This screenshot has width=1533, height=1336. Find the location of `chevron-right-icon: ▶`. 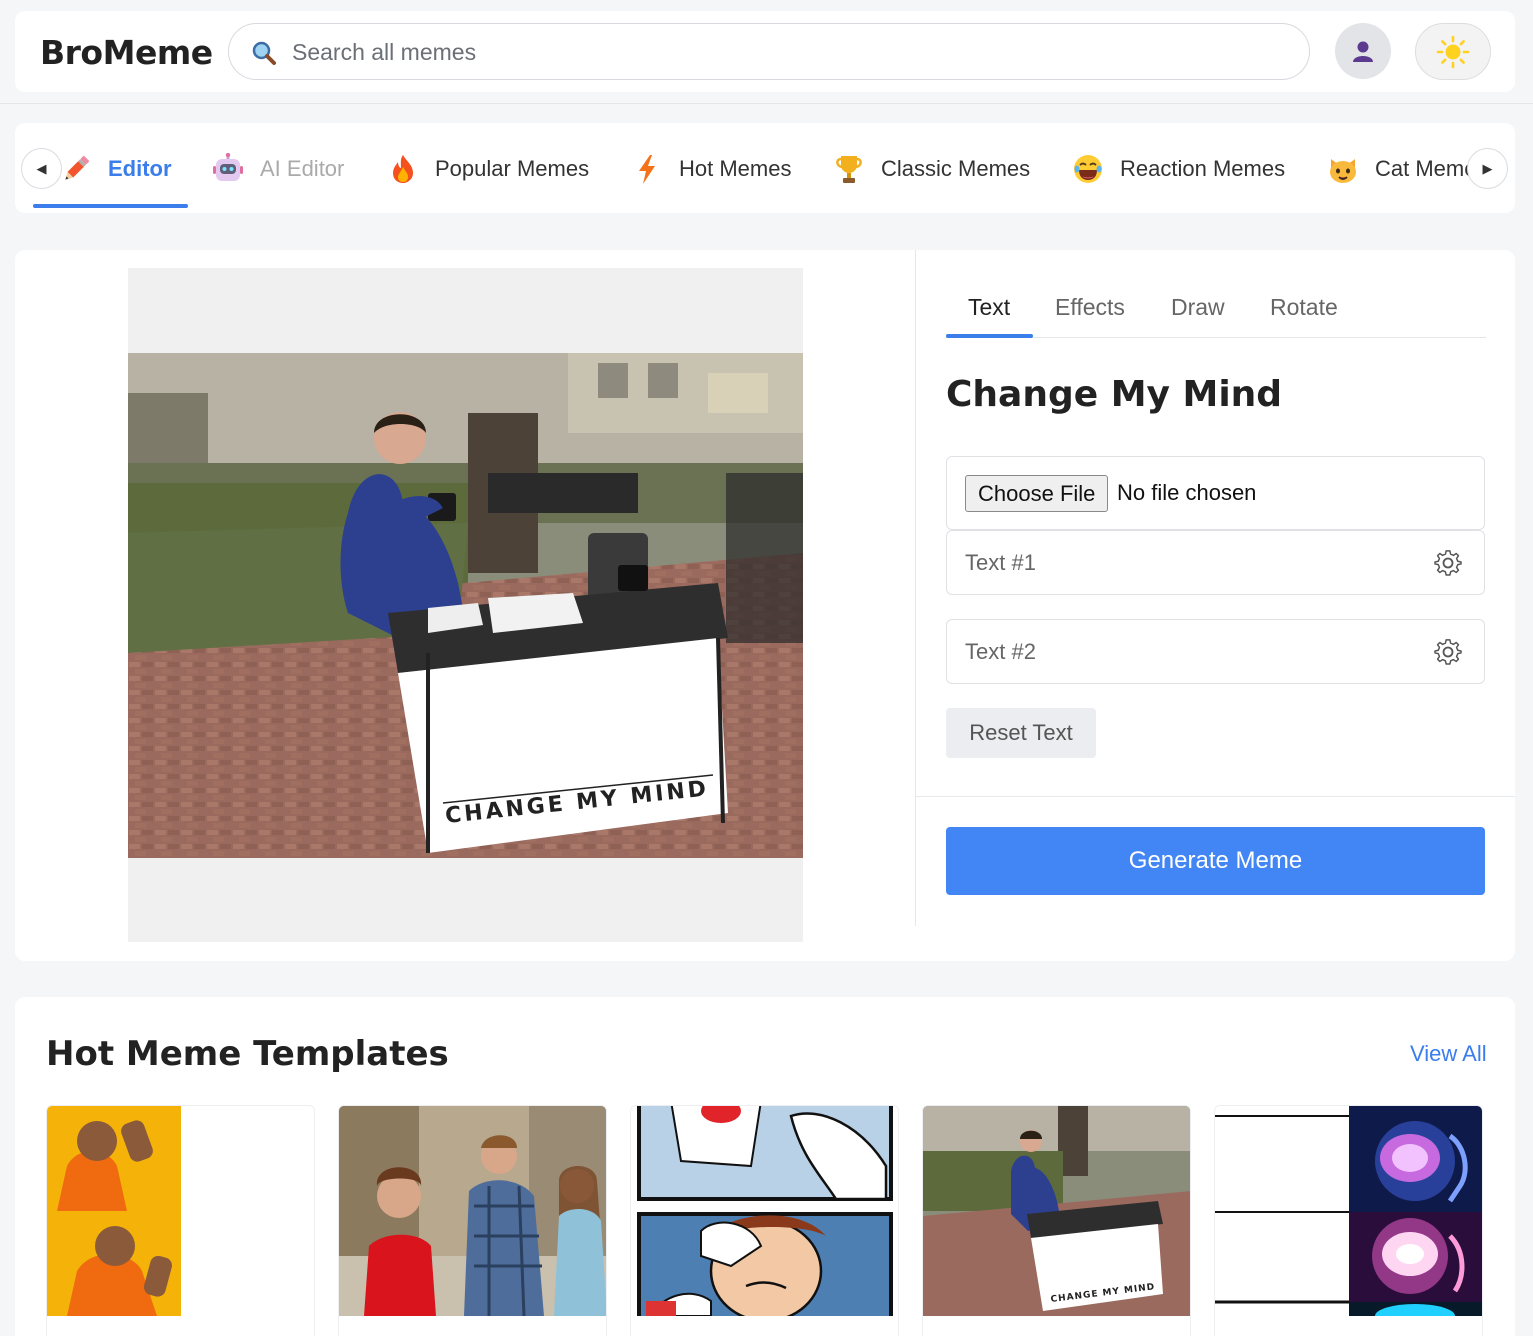

chevron-right-icon: ▶ is located at coordinates (1487, 168).